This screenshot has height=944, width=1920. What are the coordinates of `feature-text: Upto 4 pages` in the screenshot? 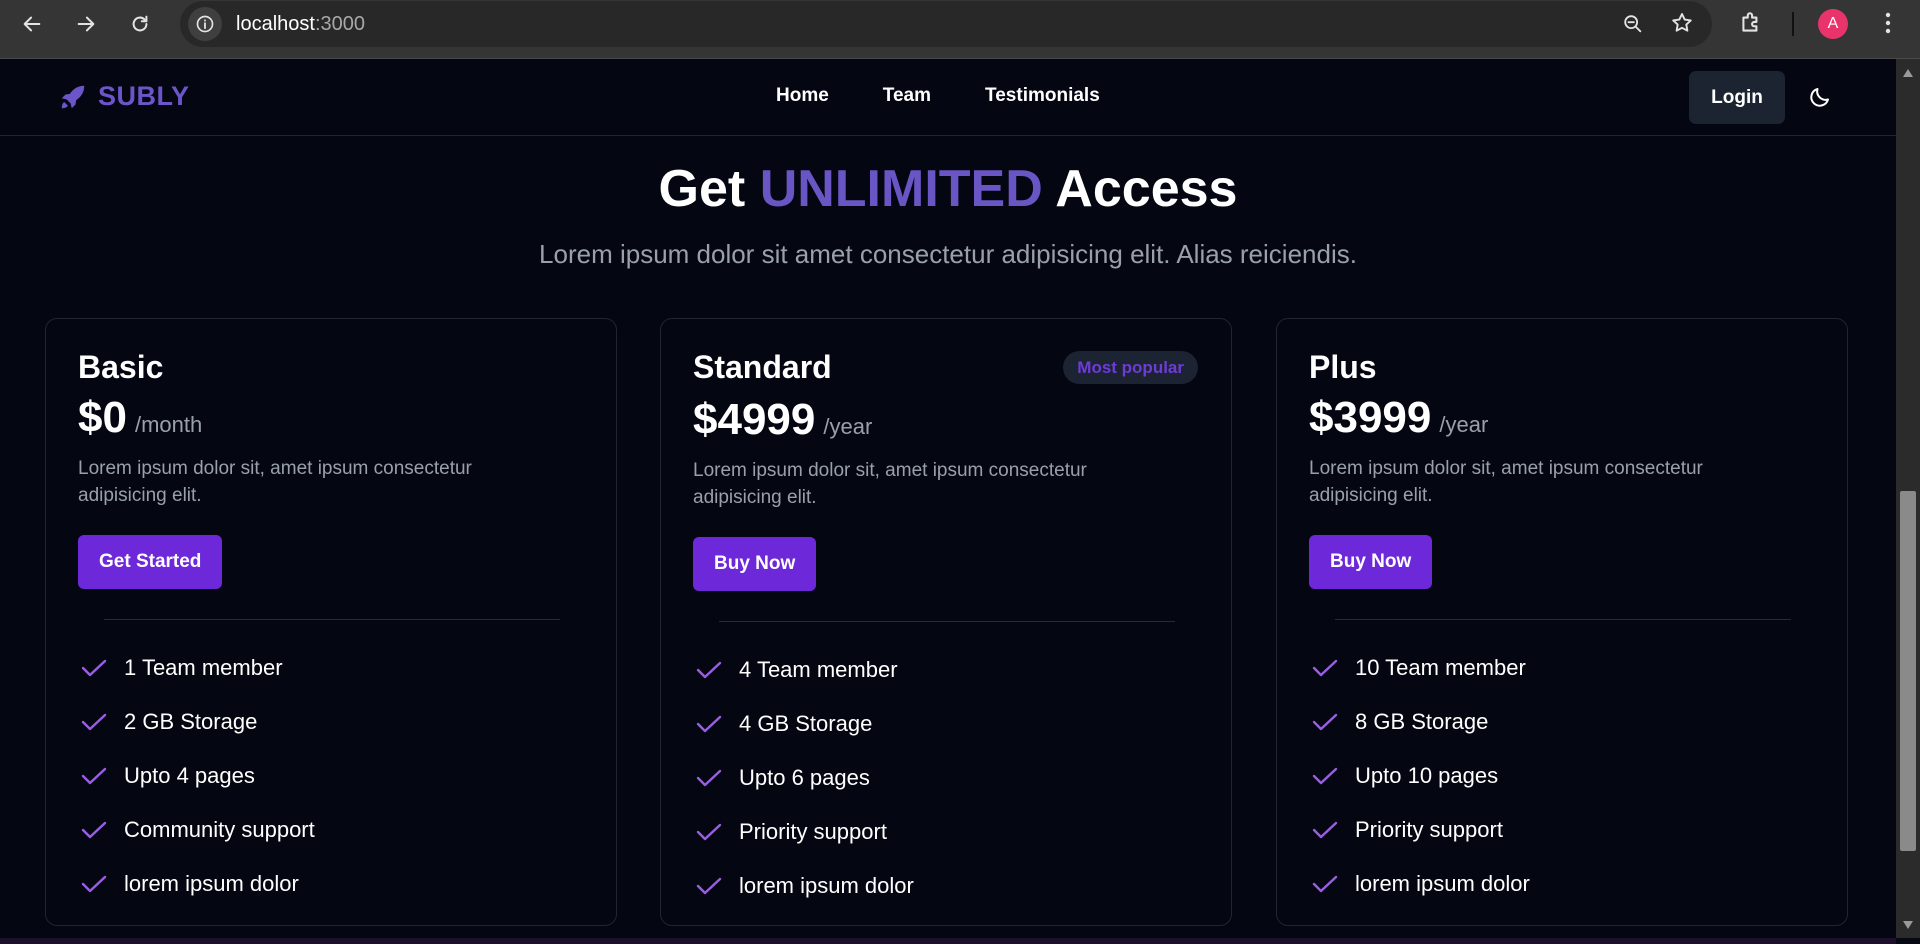 It's located at (189, 775).